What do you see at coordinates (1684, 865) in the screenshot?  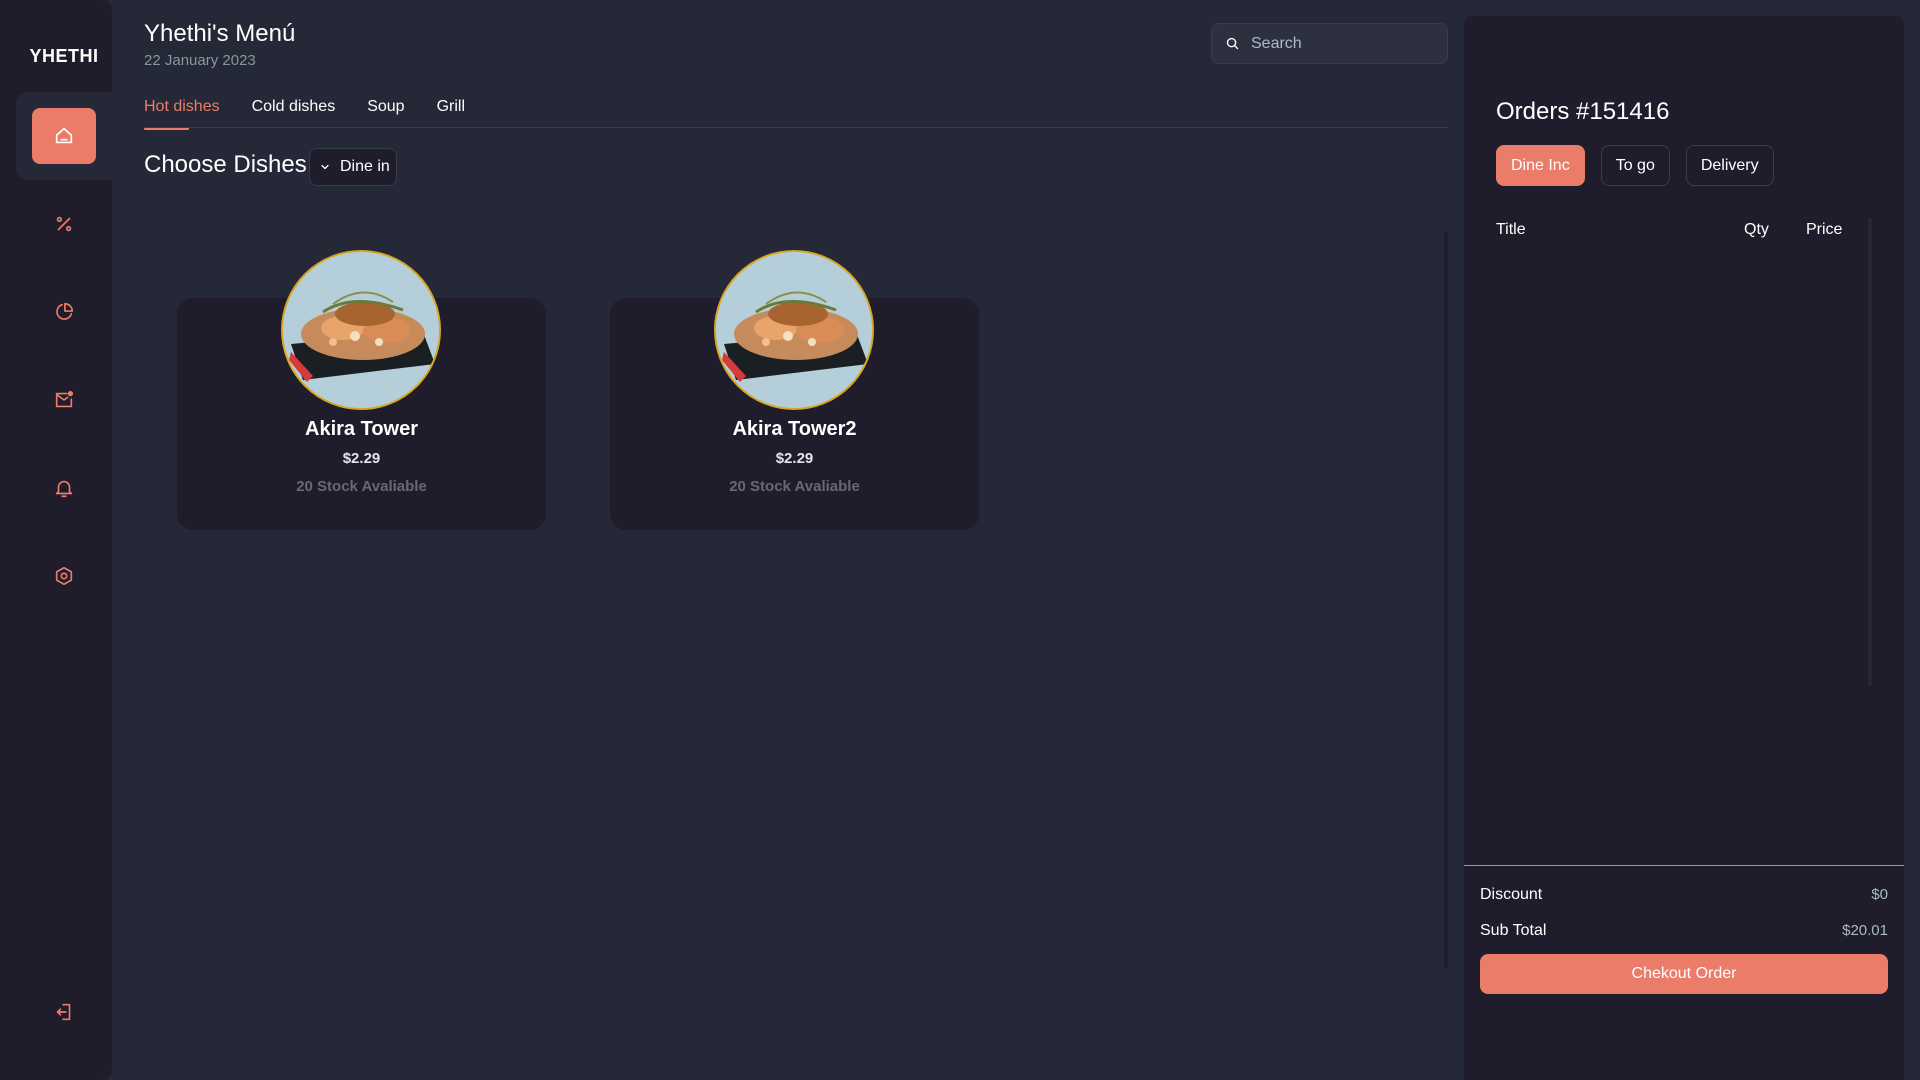 I see `order-summary-divider` at bounding box center [1684, 865].